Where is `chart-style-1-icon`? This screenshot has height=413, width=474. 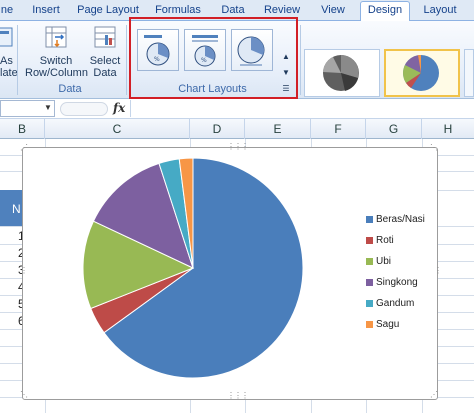 chart-style-1-icon is located at coordinates (341, 73).